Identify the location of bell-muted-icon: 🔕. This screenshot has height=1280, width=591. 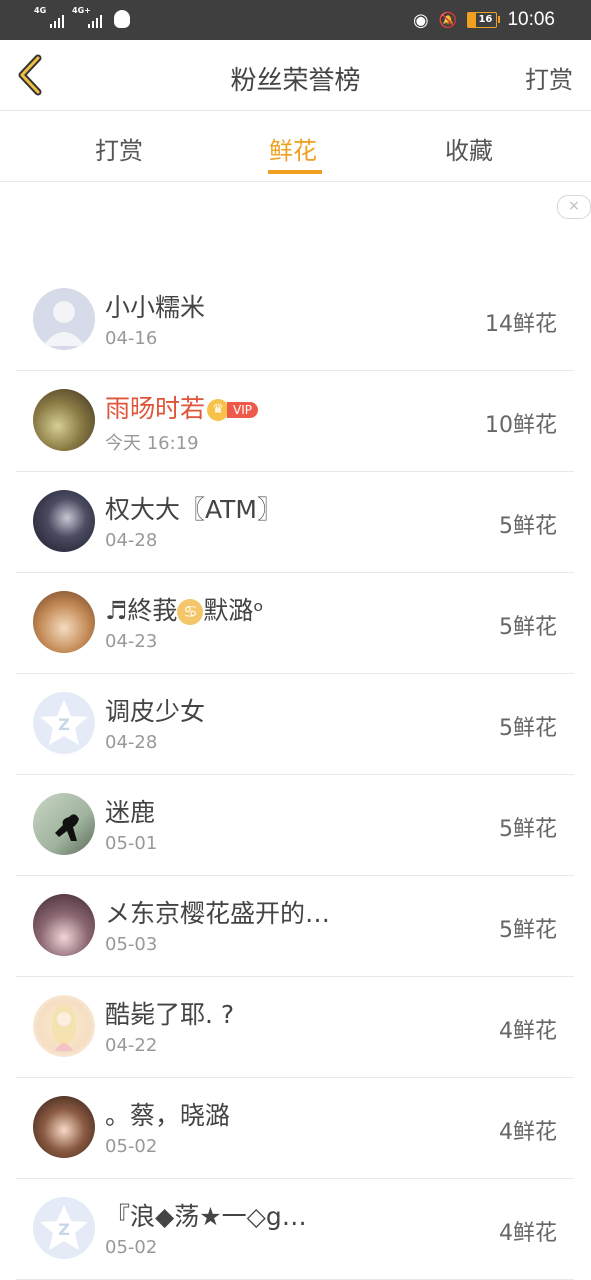
(448, 20).